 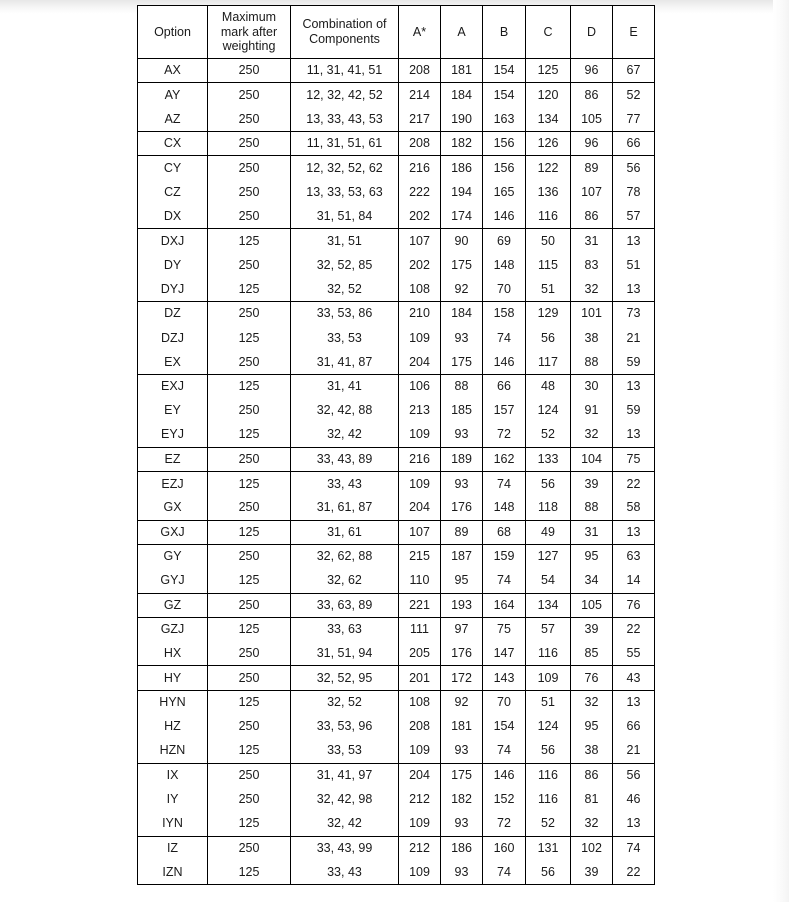 What do you see at coordinates (504, 605) in the screenshot?
I see `cell-grade-b: 164` at bounding box center [504, 605].